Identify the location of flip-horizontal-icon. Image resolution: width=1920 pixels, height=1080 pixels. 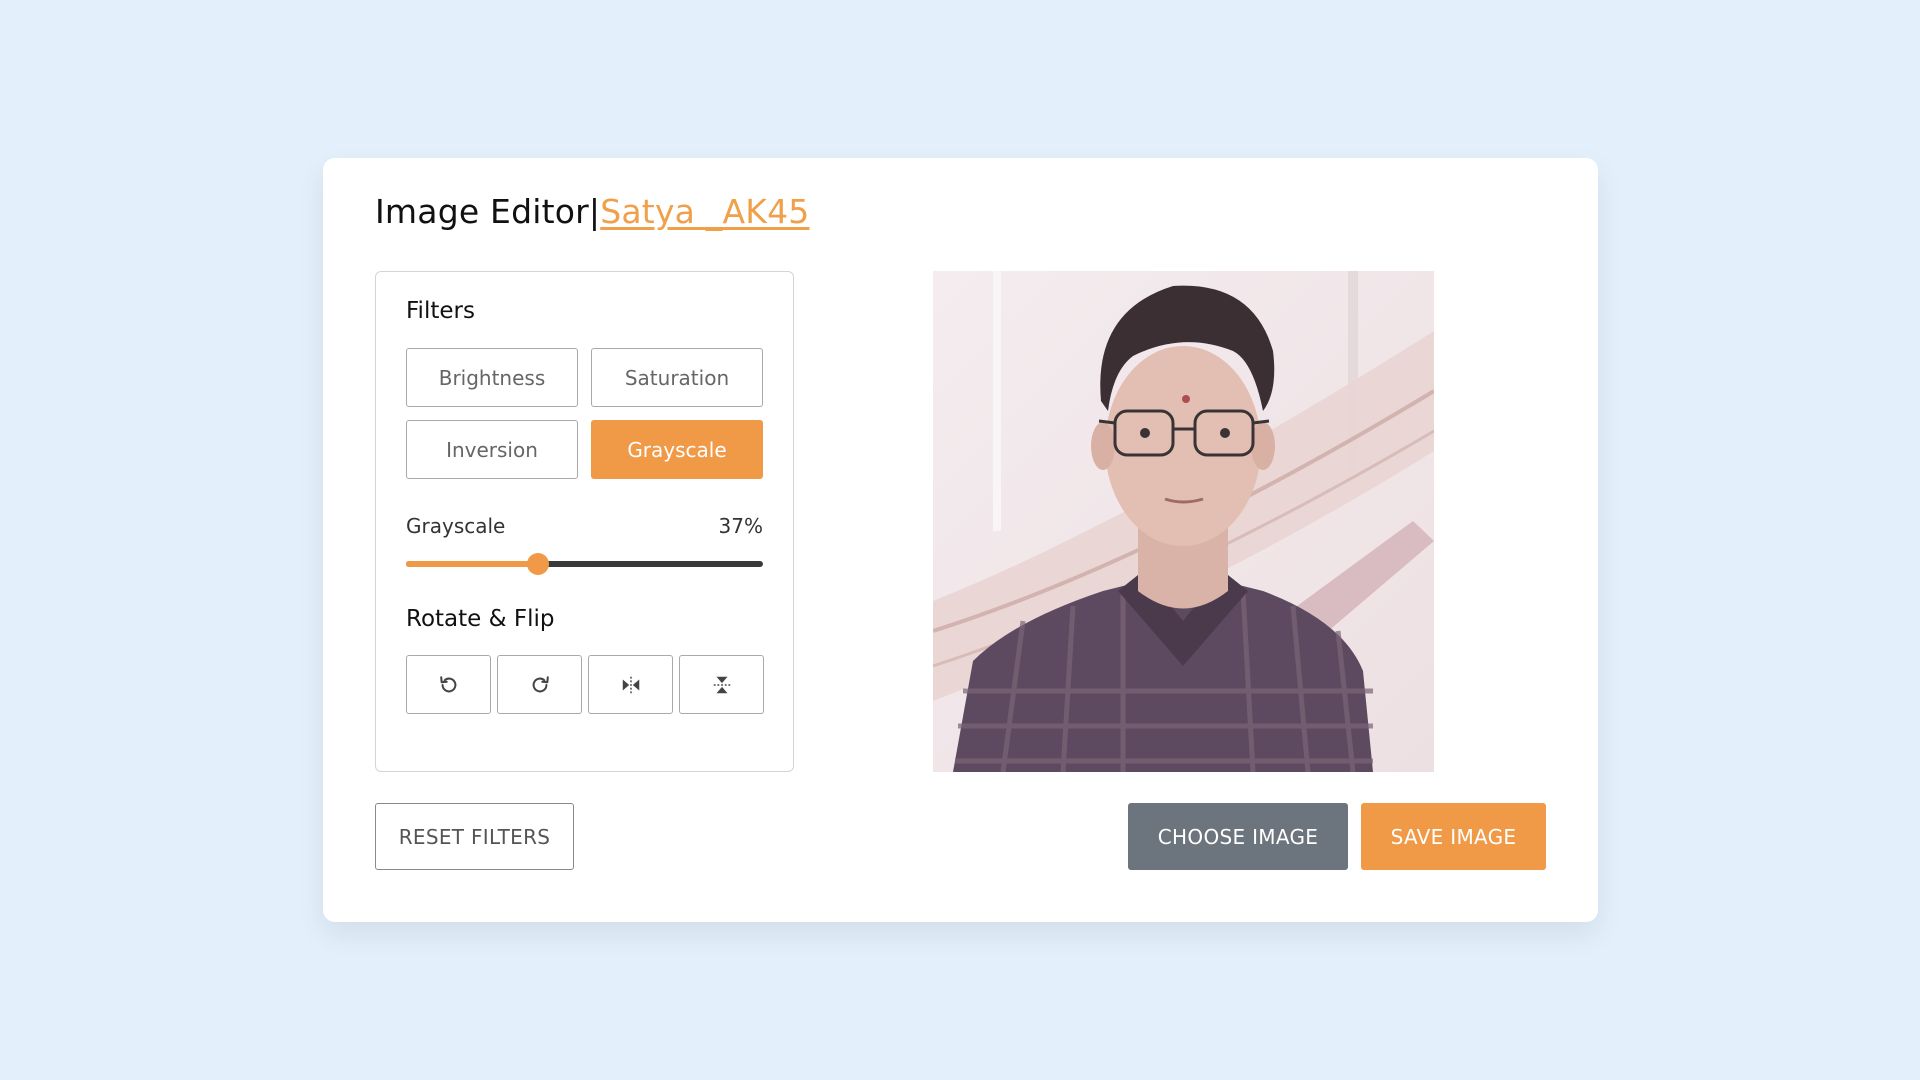
(630, 684).